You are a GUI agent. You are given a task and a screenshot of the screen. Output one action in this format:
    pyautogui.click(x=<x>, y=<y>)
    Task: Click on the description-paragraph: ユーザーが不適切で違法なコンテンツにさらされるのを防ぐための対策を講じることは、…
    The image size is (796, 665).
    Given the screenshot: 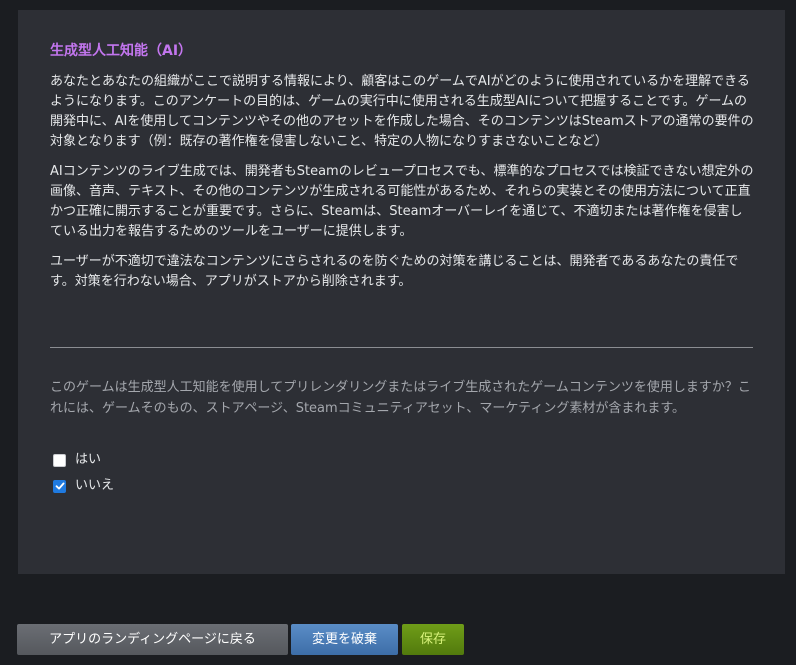 What is the action you would take?
    pyautogui.click(x=394, y=271)
    